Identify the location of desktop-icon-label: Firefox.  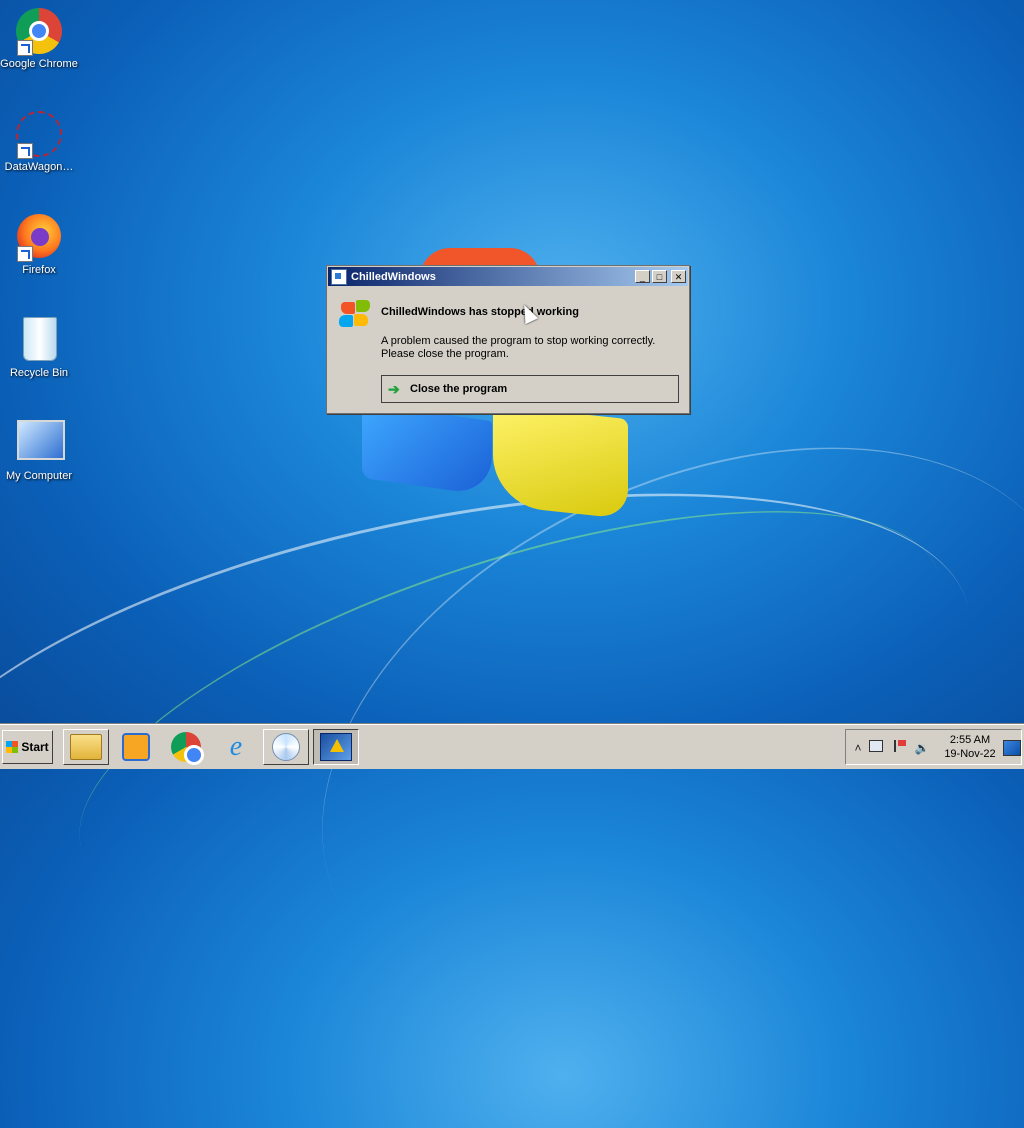
(39, 270).